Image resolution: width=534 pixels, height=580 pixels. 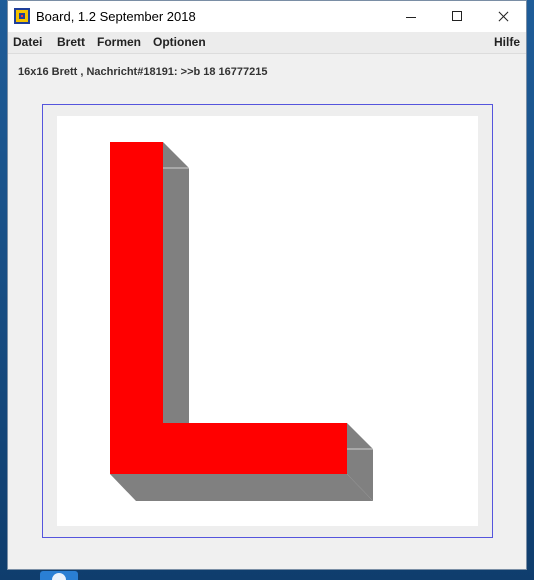 What do you see at coordinates (179, 42) in the screenshot?
I see `menu-optionen: Optionen` at bounding box center [179, 42].